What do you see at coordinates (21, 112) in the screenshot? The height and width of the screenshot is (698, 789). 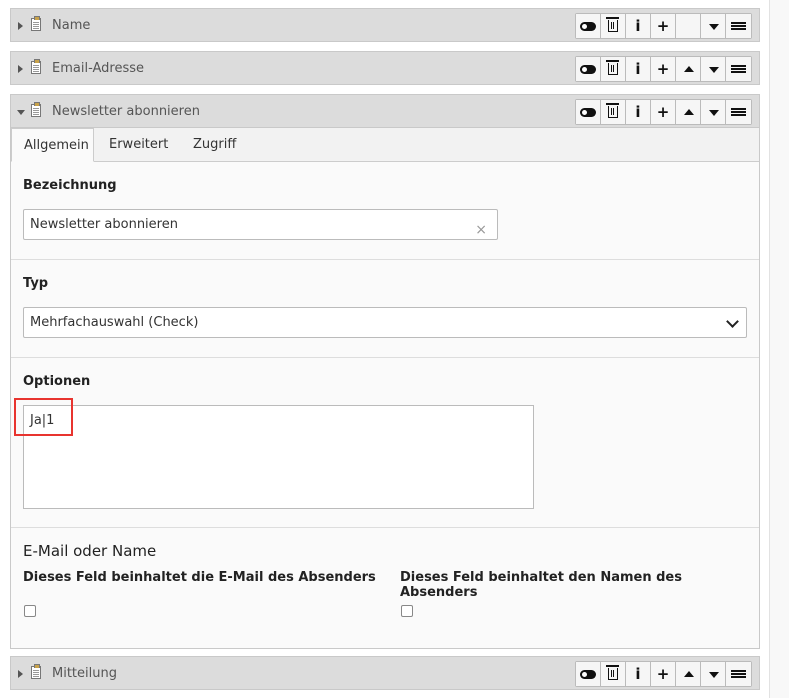 I see `caret-down-icon` at bounding box center [21, 112].